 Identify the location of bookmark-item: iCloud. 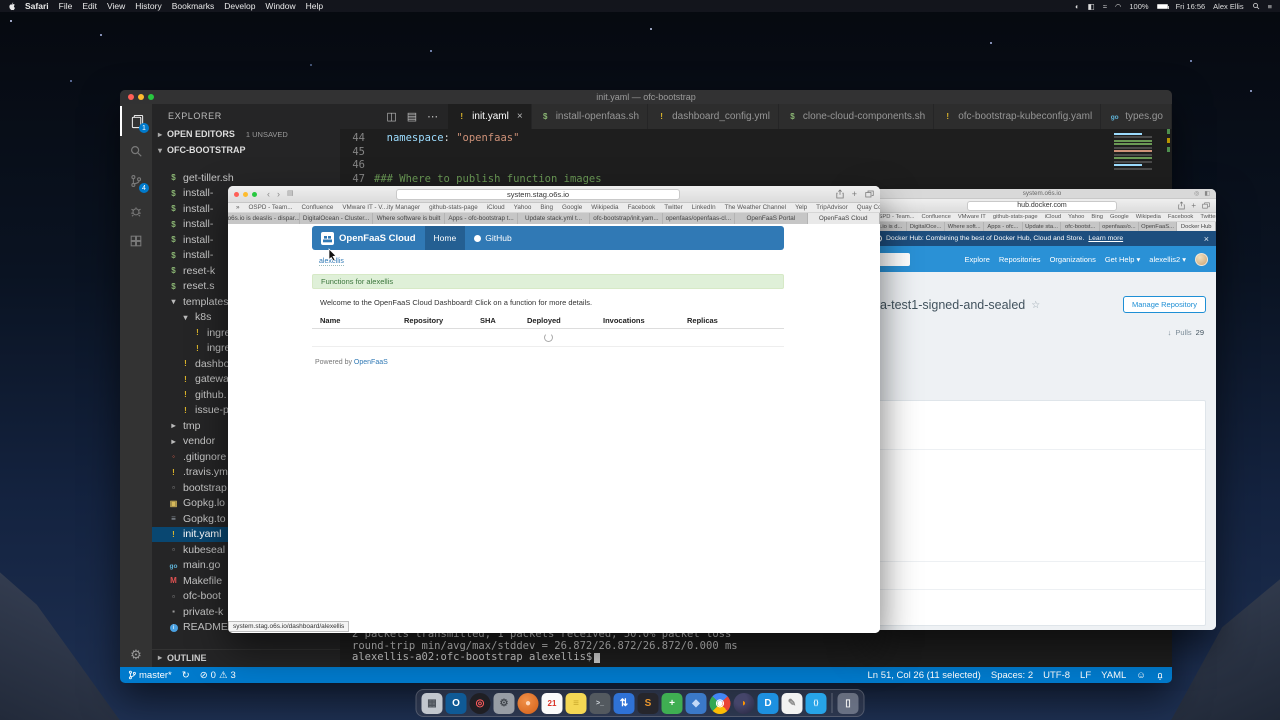
(1053, 217).